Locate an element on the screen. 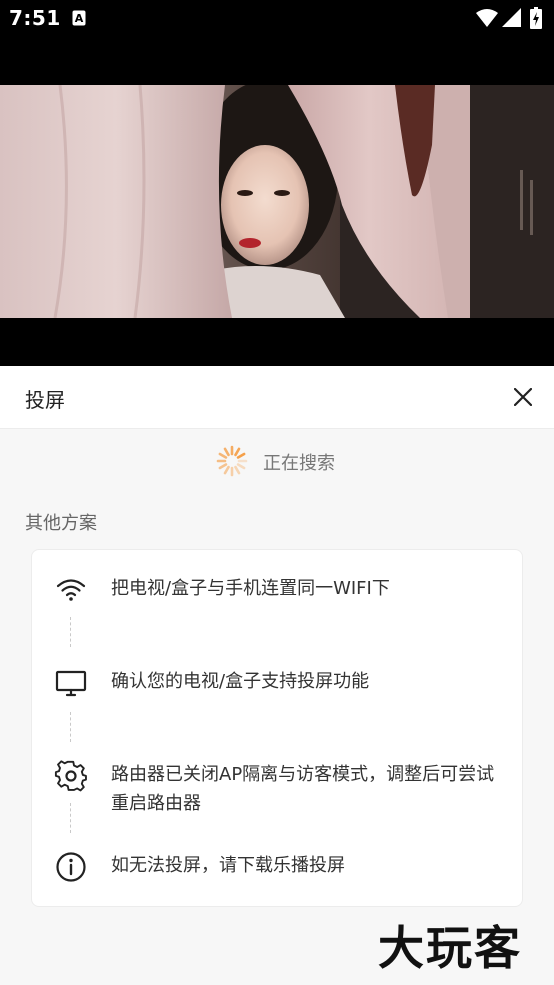 The width and height of the screenshot is (554, 985). option-item-router: 路由器已关闭AP隔离与访客模式，调整后可尝试重启路由器 is located at coordinates (277, 789).